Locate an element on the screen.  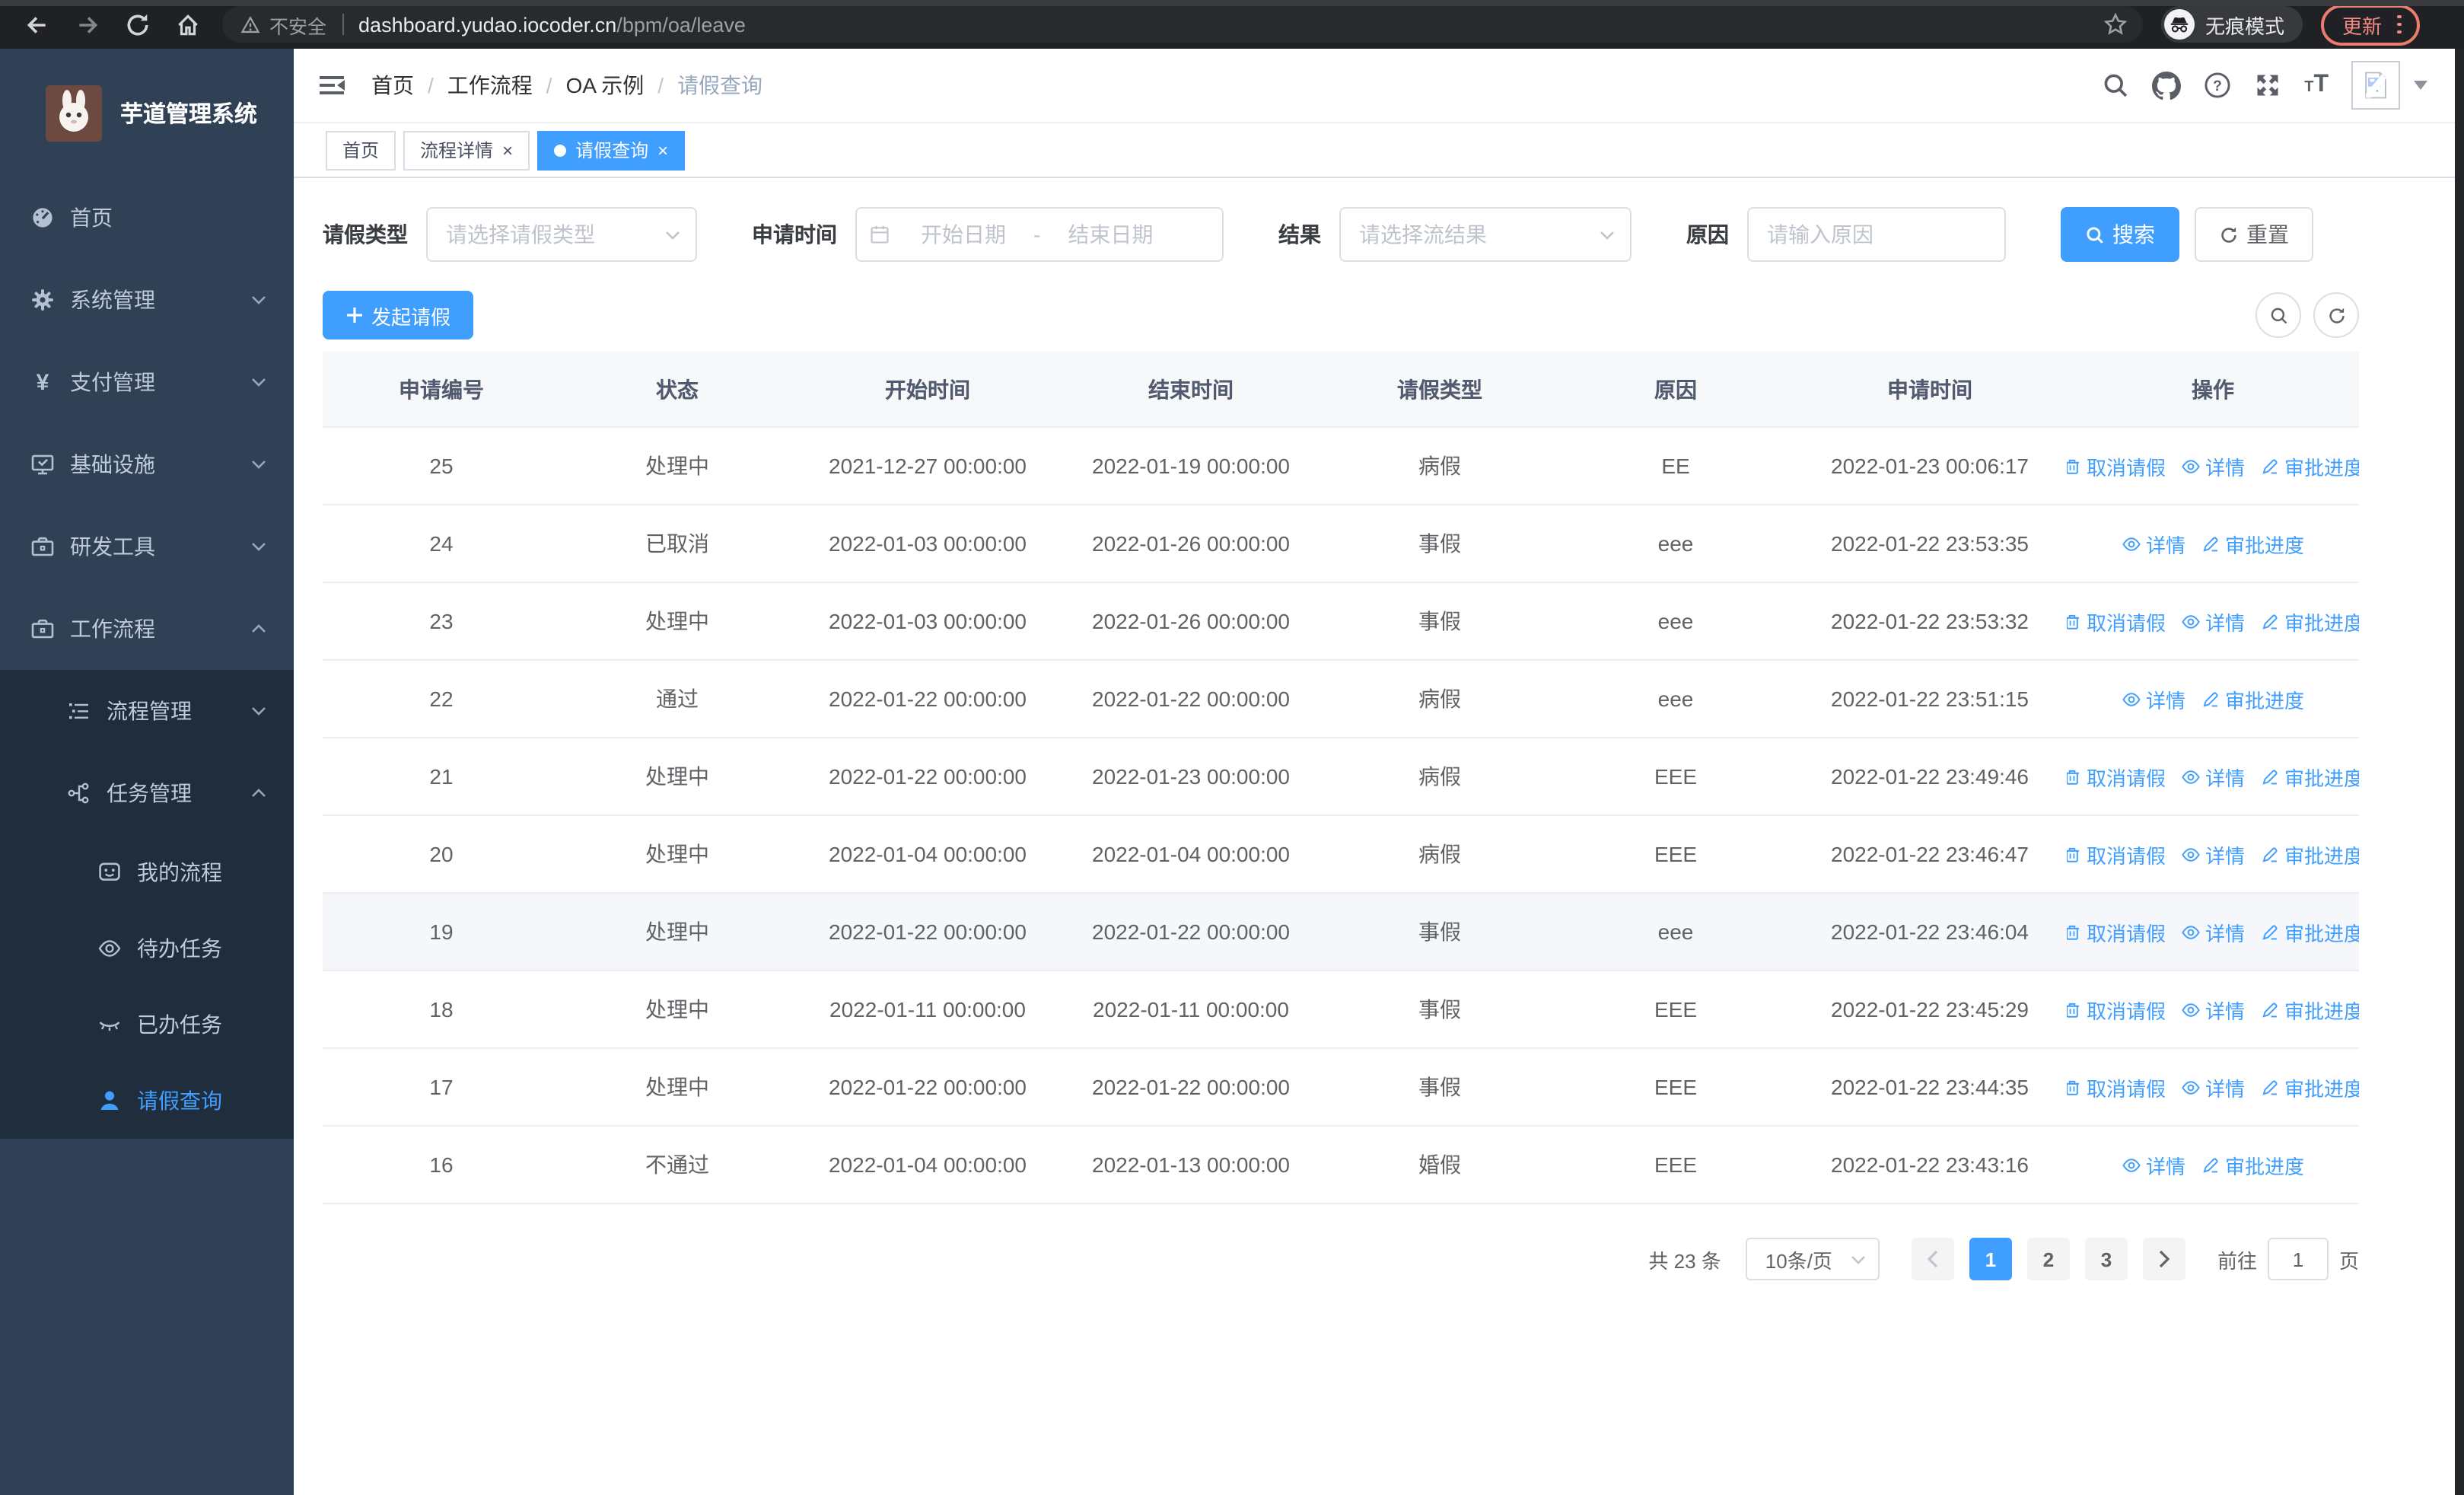
update-label: 更新 is located at coordinates (2362, 25).